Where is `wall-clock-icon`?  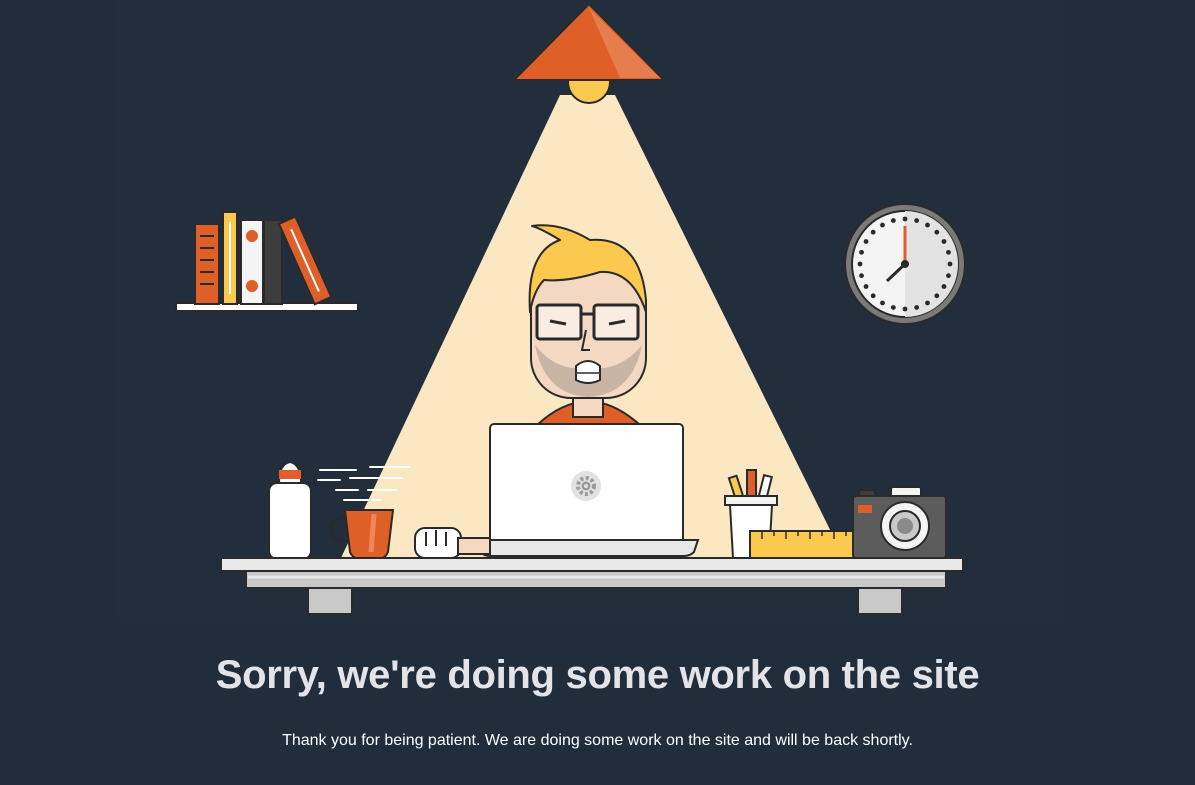
wall-clock-icon is located at coordinates (905, 264).